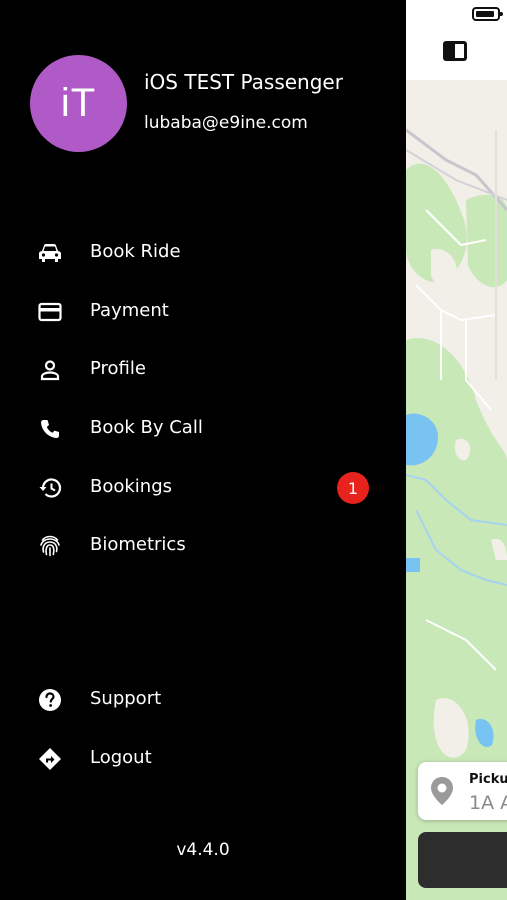  I want to click on car-icon, so click(50, 253).